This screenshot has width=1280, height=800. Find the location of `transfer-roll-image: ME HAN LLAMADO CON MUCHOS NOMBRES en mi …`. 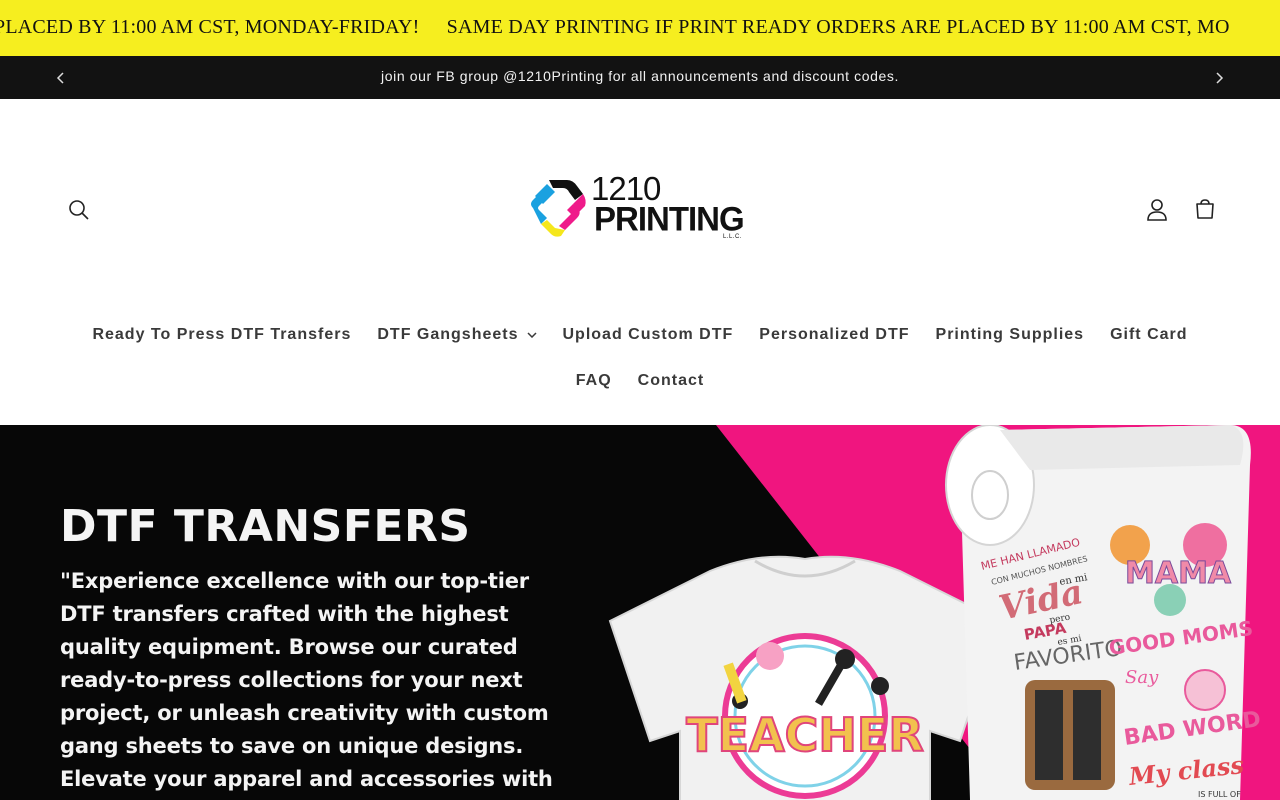

transfer-roll-image: ME HAN LLAMADO CON MUCHOS NOMBRES en mi … is located at coordinates (1102, 612).